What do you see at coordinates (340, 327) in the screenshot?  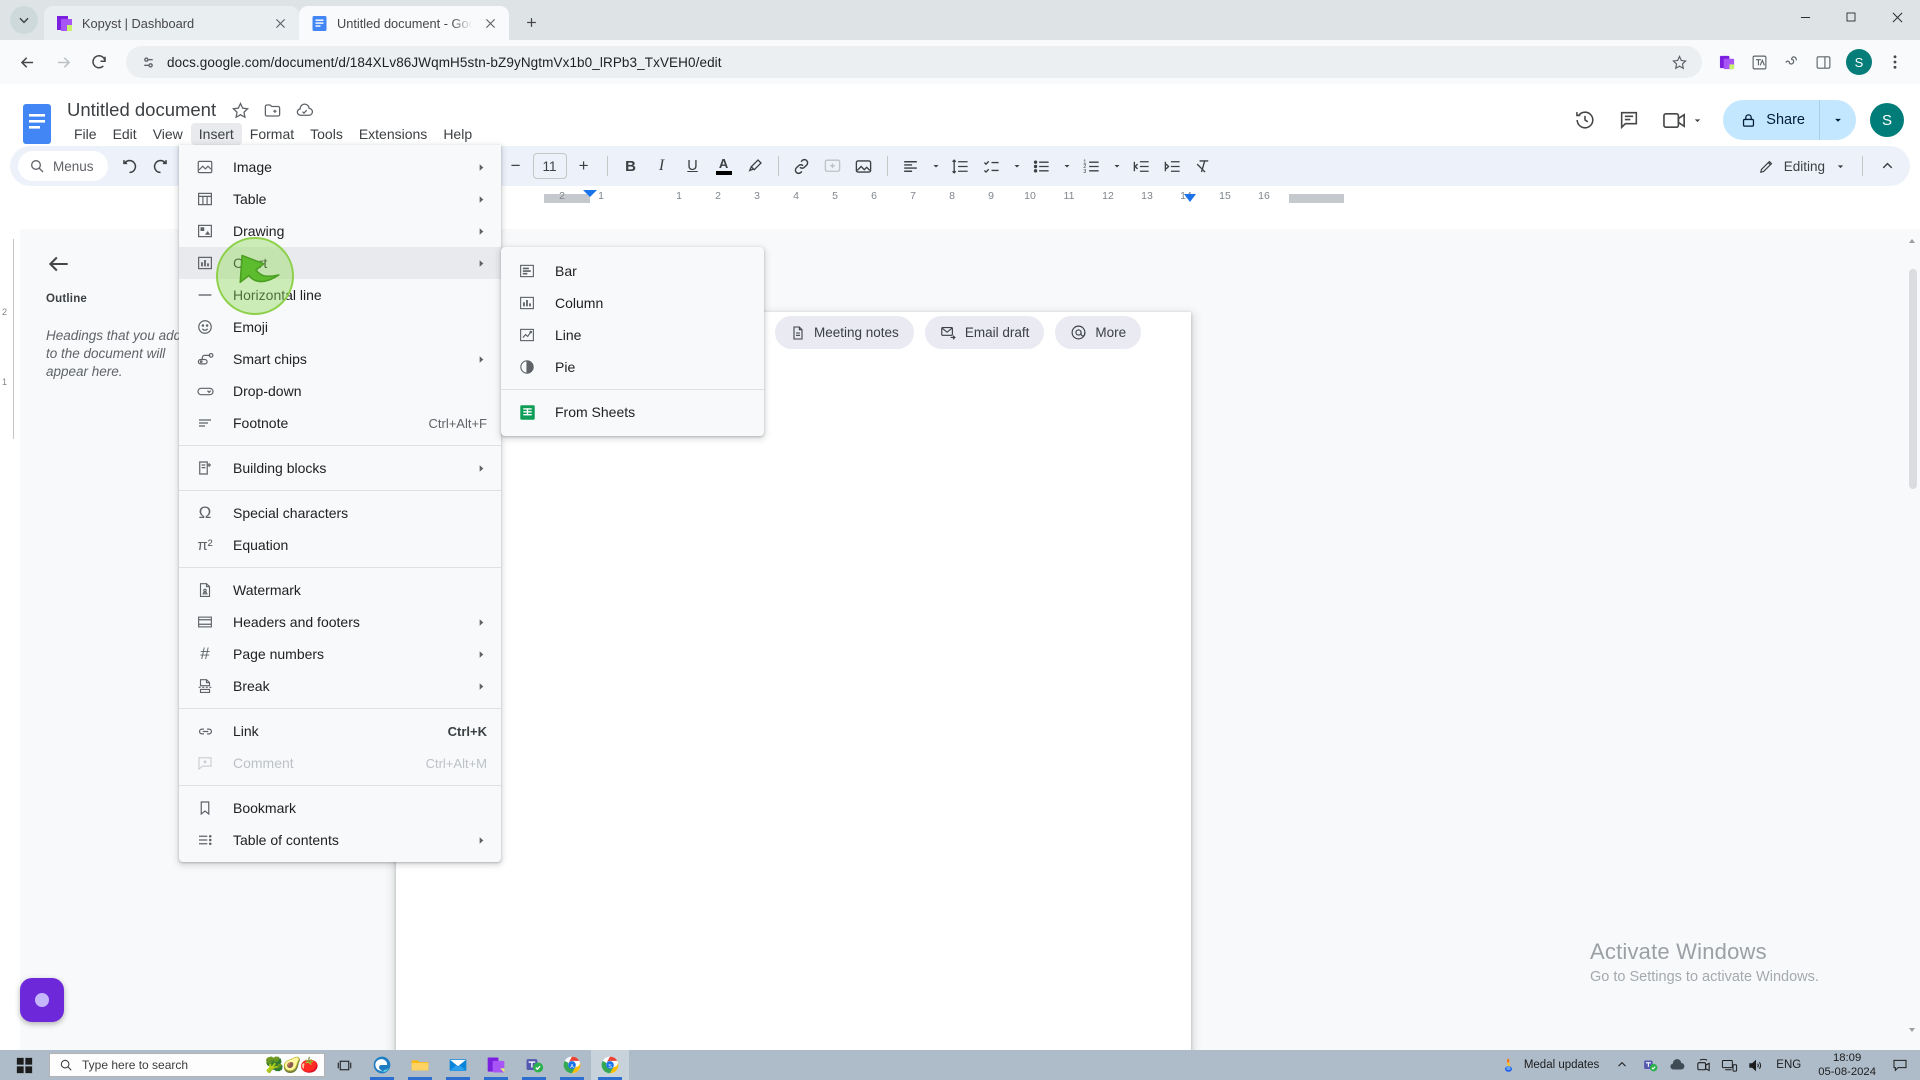 I see `insert-menu-item-emoji: Emoji` at bounding box center [340, 327].